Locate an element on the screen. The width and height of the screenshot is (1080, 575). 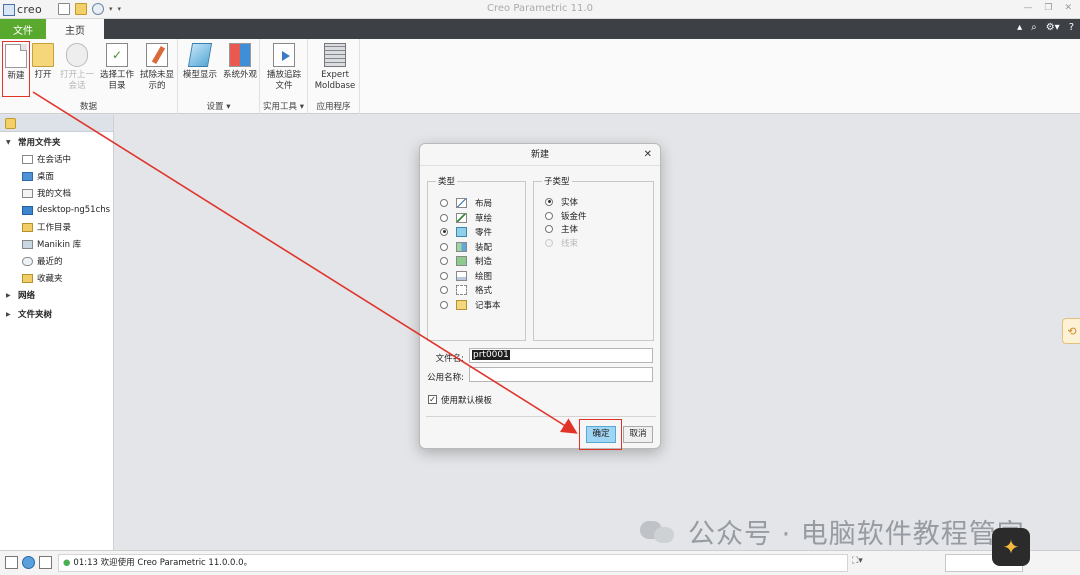
nav-item-desktop: 桌面 is located at coordinates (27, 176).